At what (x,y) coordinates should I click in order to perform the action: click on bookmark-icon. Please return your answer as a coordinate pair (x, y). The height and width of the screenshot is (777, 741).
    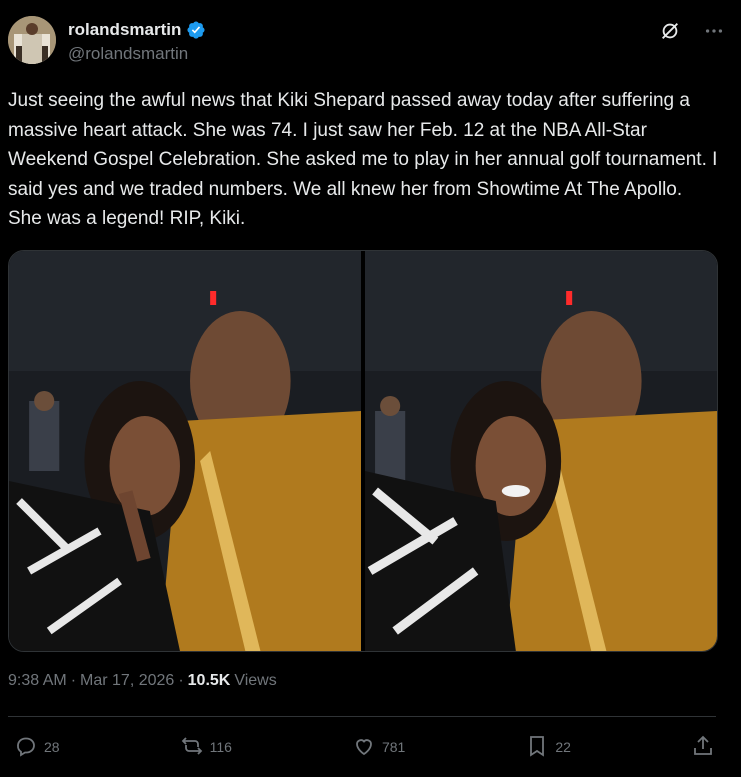
    Looking at the image, I should click on (537, 747).